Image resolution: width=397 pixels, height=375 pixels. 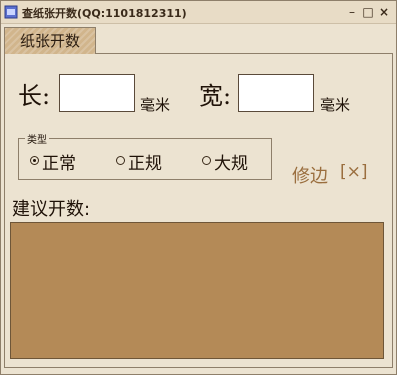 I want to click on type-group-legend: 类型, so click(x=37, y=138).